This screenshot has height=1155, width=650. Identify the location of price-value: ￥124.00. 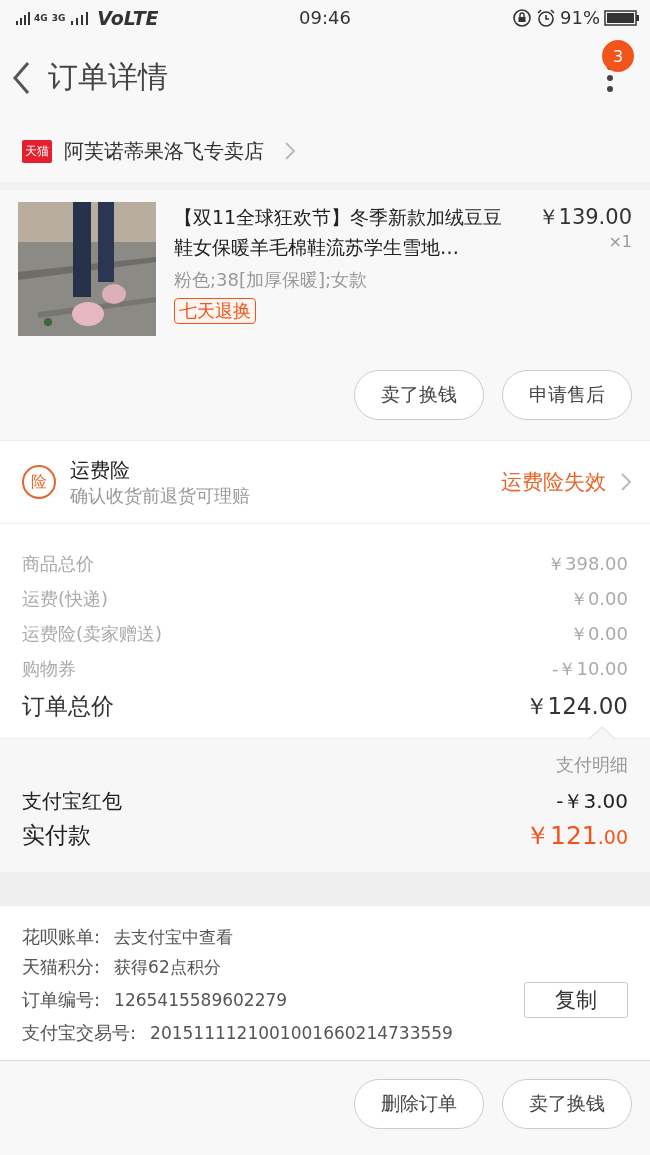
(576, 706).